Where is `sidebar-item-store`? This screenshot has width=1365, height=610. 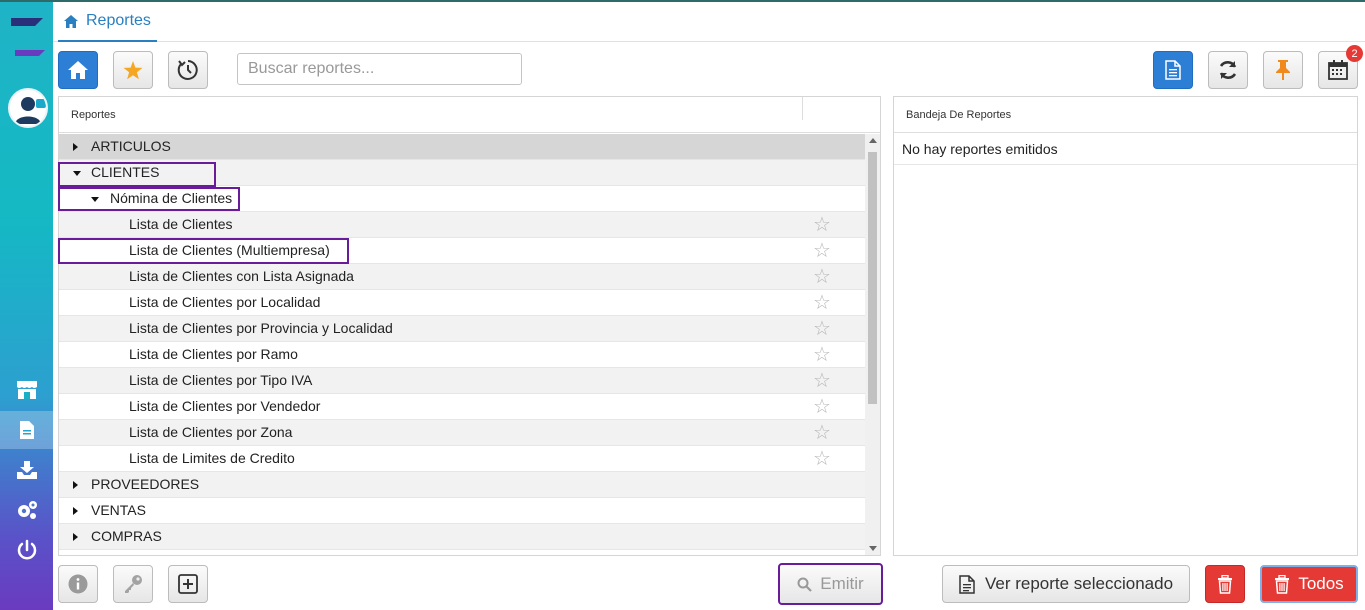
sidebar-item-store is located at coordinates (26, 390).